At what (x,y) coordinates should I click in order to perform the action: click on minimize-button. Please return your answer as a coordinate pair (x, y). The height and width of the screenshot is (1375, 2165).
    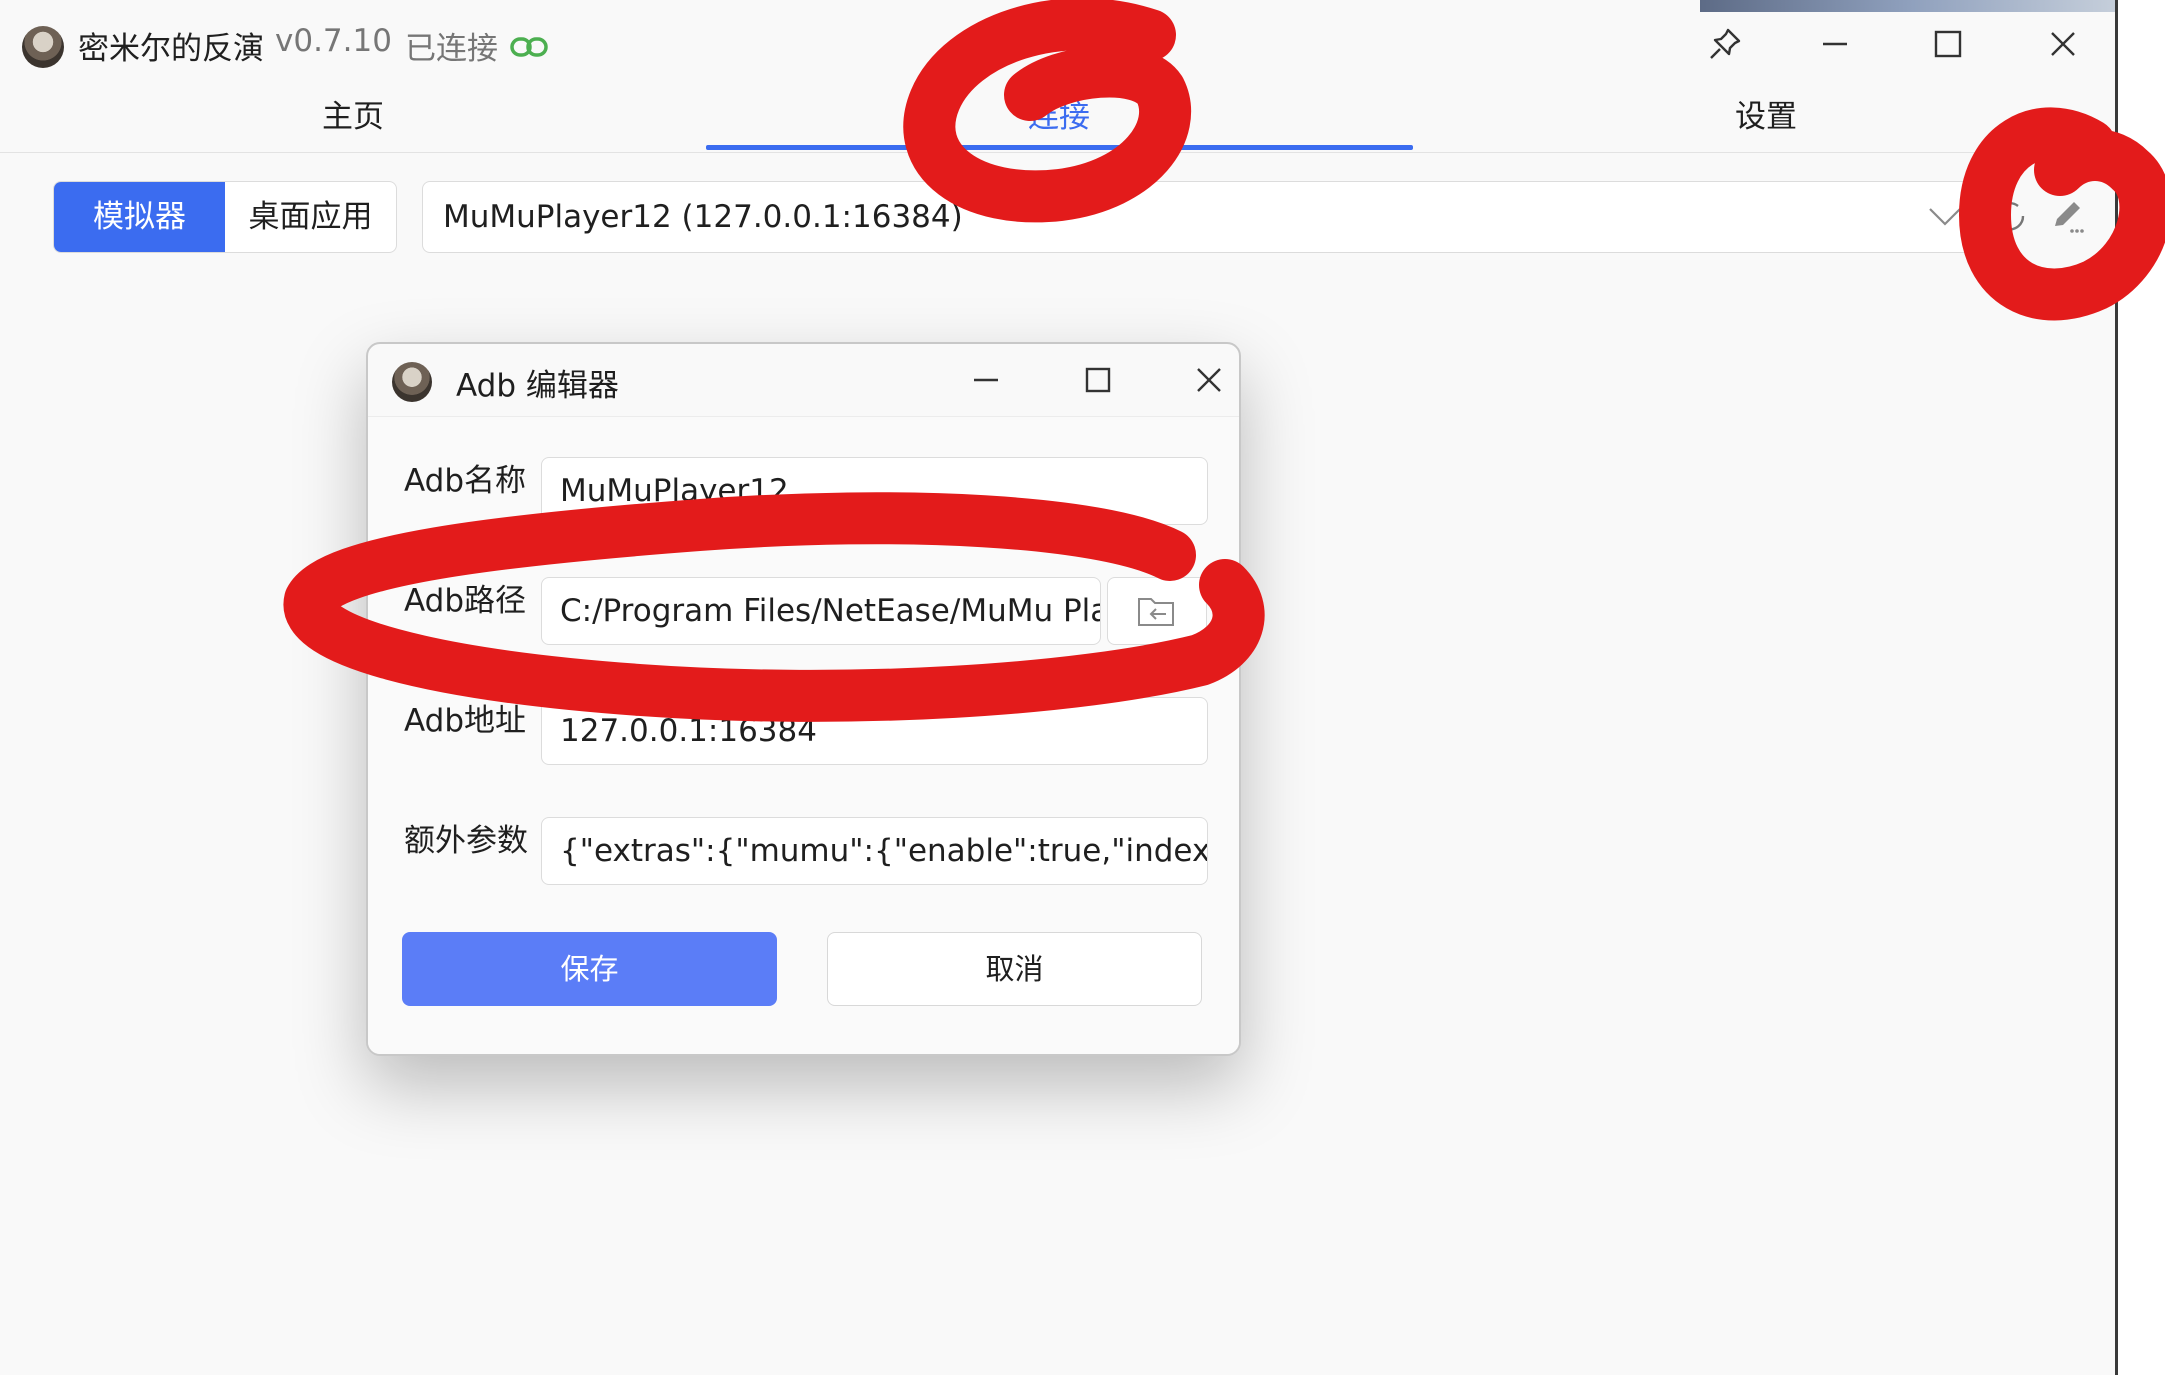
    Looking at the image, I should click on (1835, 44).